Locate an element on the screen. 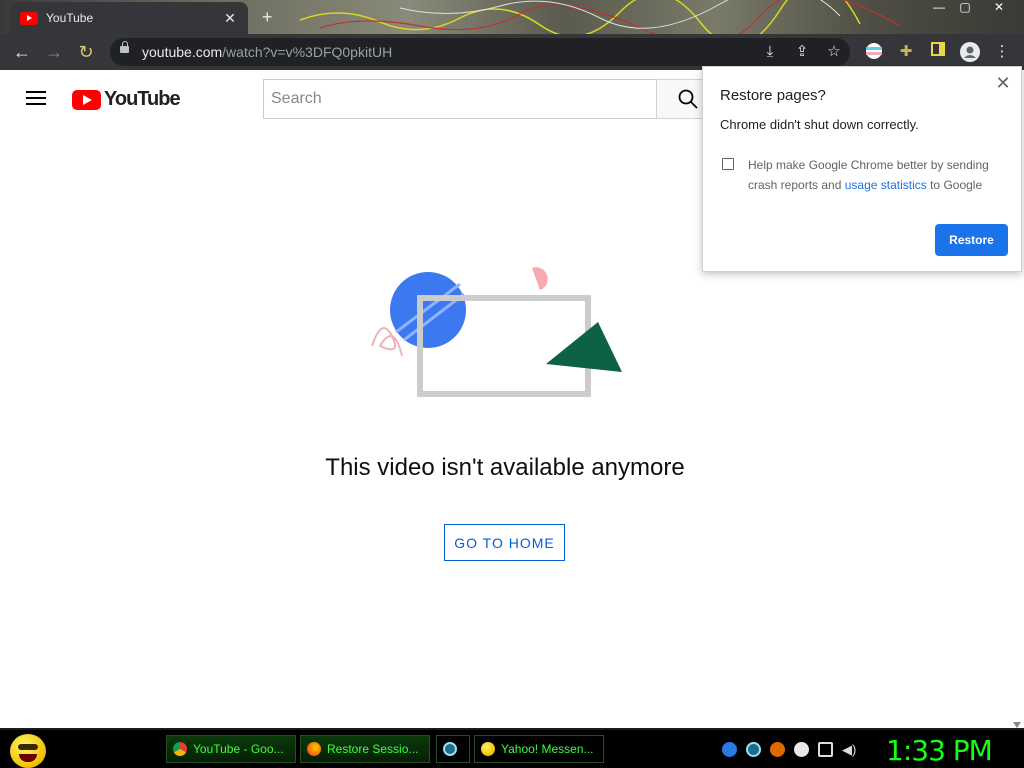 This screenshot has height=768, width=1024. minimize-button: — is located at coordinates (939, 9).